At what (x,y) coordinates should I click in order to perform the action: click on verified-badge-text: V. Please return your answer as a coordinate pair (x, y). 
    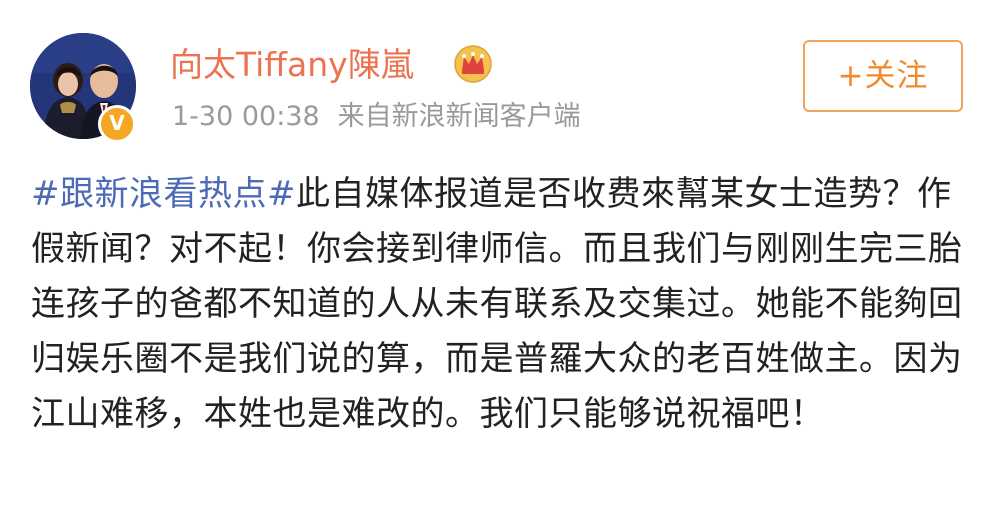
    Looking at the image, I should click on (117, 123).